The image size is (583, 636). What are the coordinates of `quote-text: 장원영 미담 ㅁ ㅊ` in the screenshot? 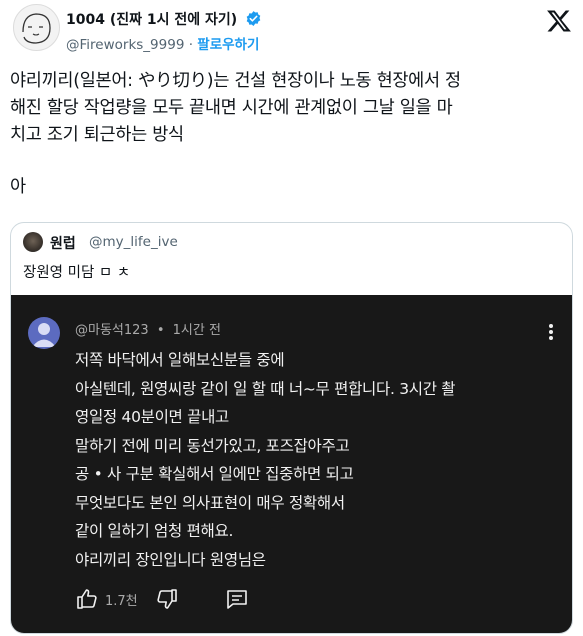 It's located at (77, 273).